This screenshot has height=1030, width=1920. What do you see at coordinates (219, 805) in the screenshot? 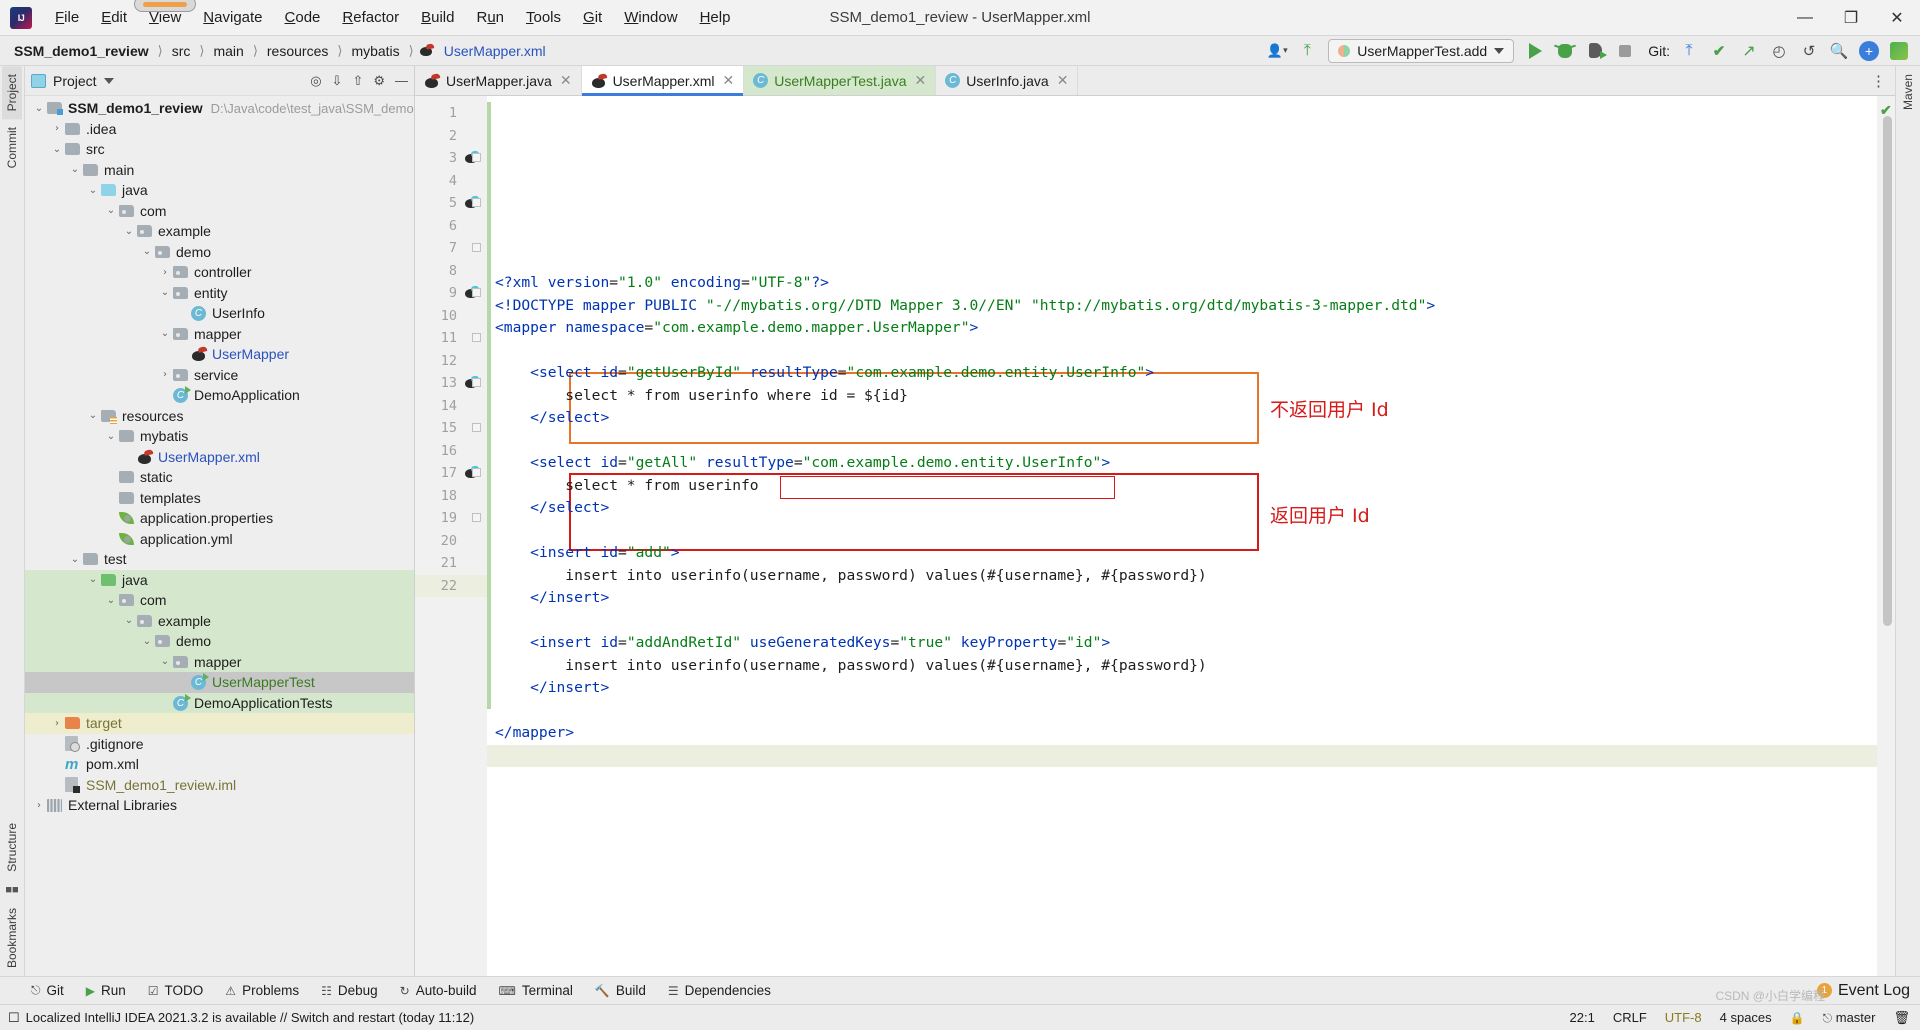
I see `tree-node-external-libraries: › External Libraries` at bounding box center [219, 805].